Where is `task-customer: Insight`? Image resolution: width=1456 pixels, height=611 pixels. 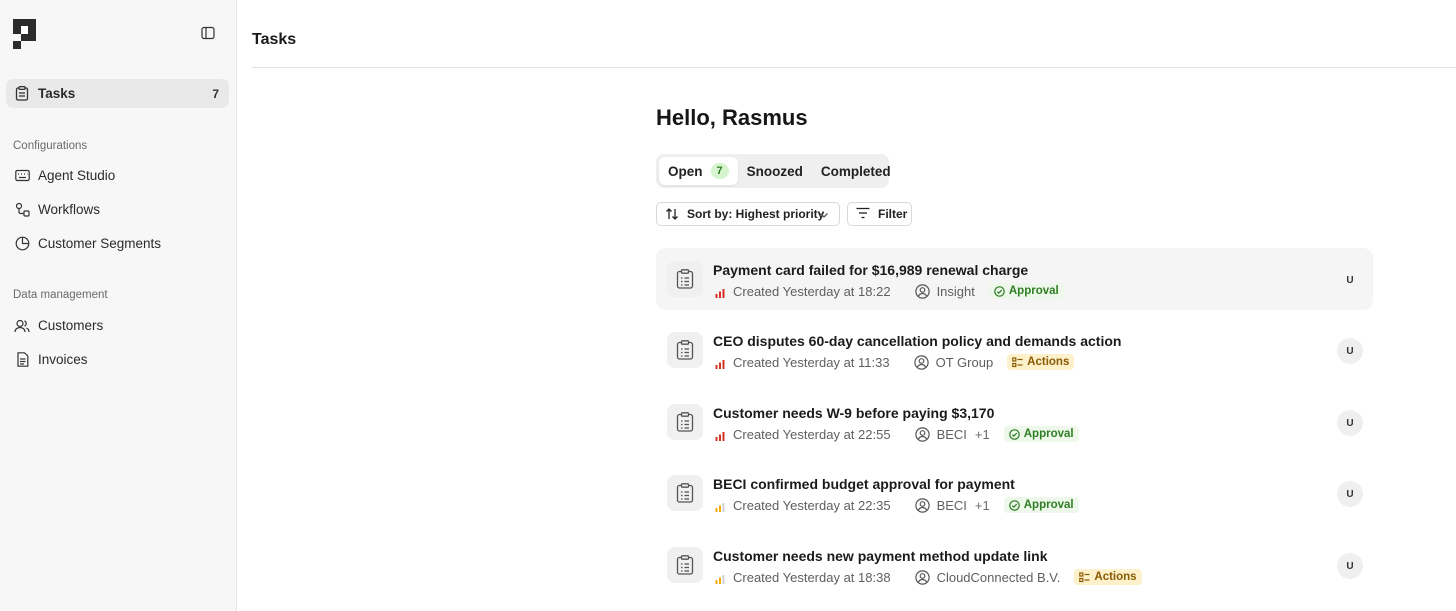 task-customer: Insight is located at coordinates (944, 291).